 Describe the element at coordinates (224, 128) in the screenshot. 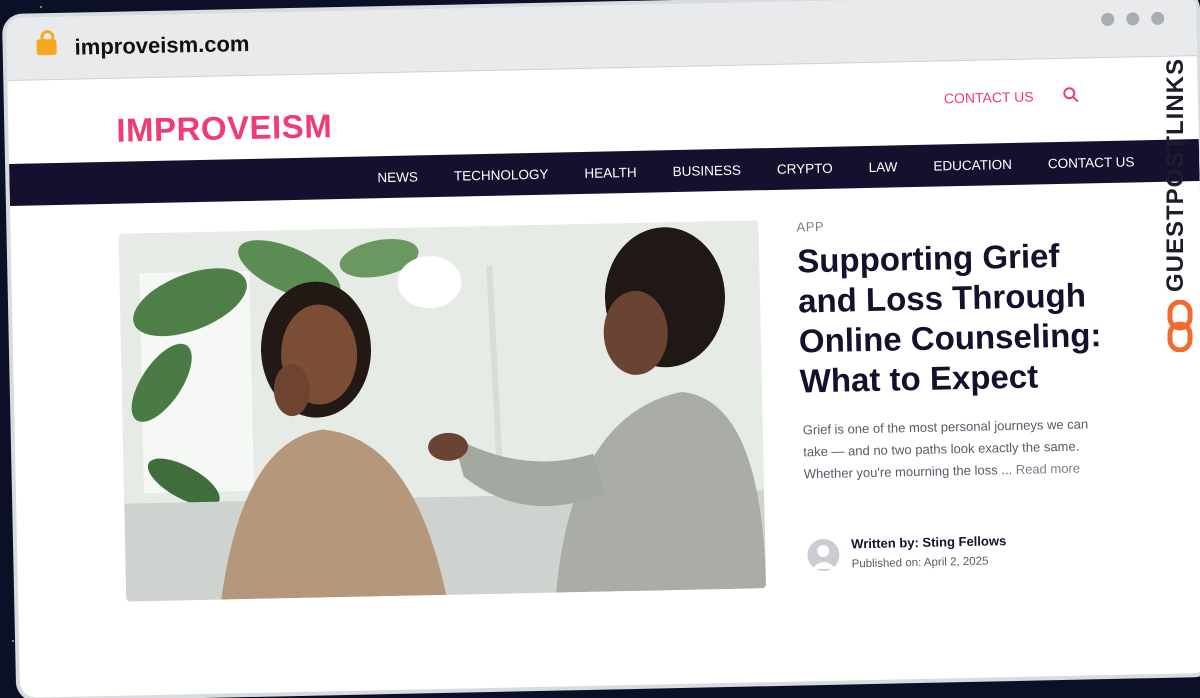

I see `site-logo: IMPROVEISM` at that location.